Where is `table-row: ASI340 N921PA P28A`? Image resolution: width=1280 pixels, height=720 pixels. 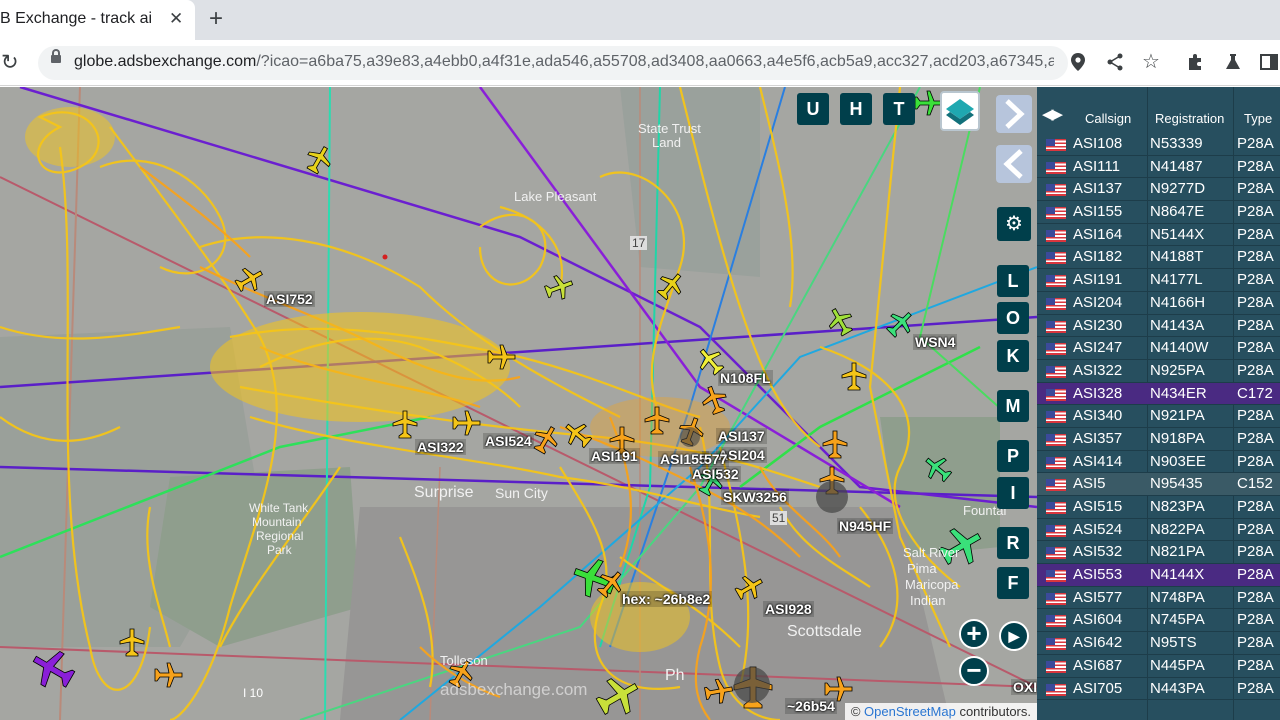
table-row: ASI340 N921PA P28A is located at coordinates (1158, 416).